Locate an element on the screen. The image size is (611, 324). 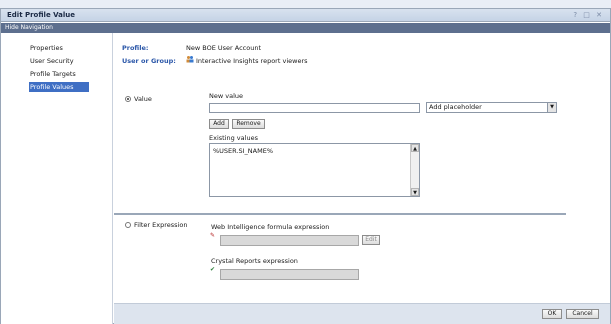
add-placeholder-select: Add placeholder ▼ is located at coordinates (491, 107).